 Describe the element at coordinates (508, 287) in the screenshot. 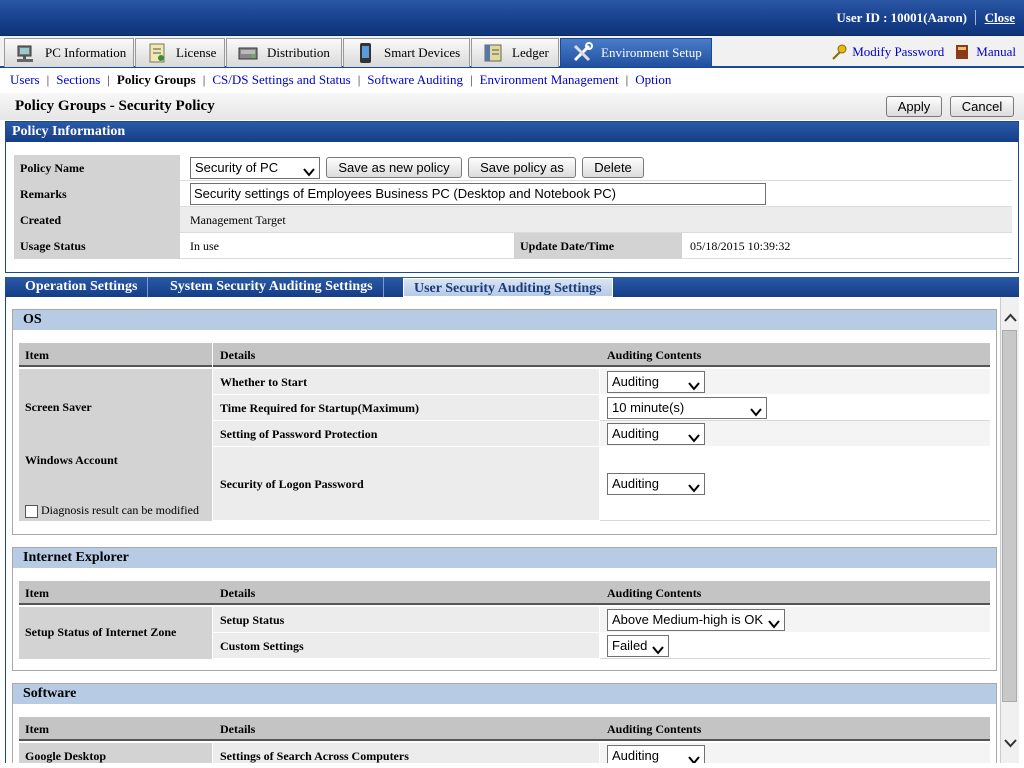

I see `tab-user-security-auditing: User Security Auditing Settings` at that location.